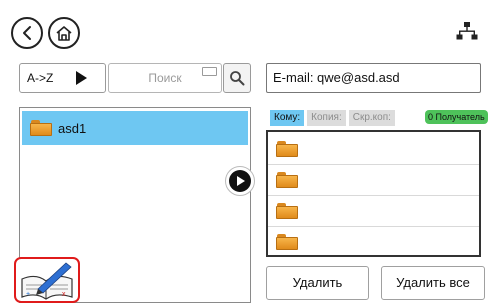 The height and width of the screenshot is (306, 491). Describe the element at coordinates (456, 117) in the screenshot. I see `recipient-count-badge: 0 Получатель` at that location.